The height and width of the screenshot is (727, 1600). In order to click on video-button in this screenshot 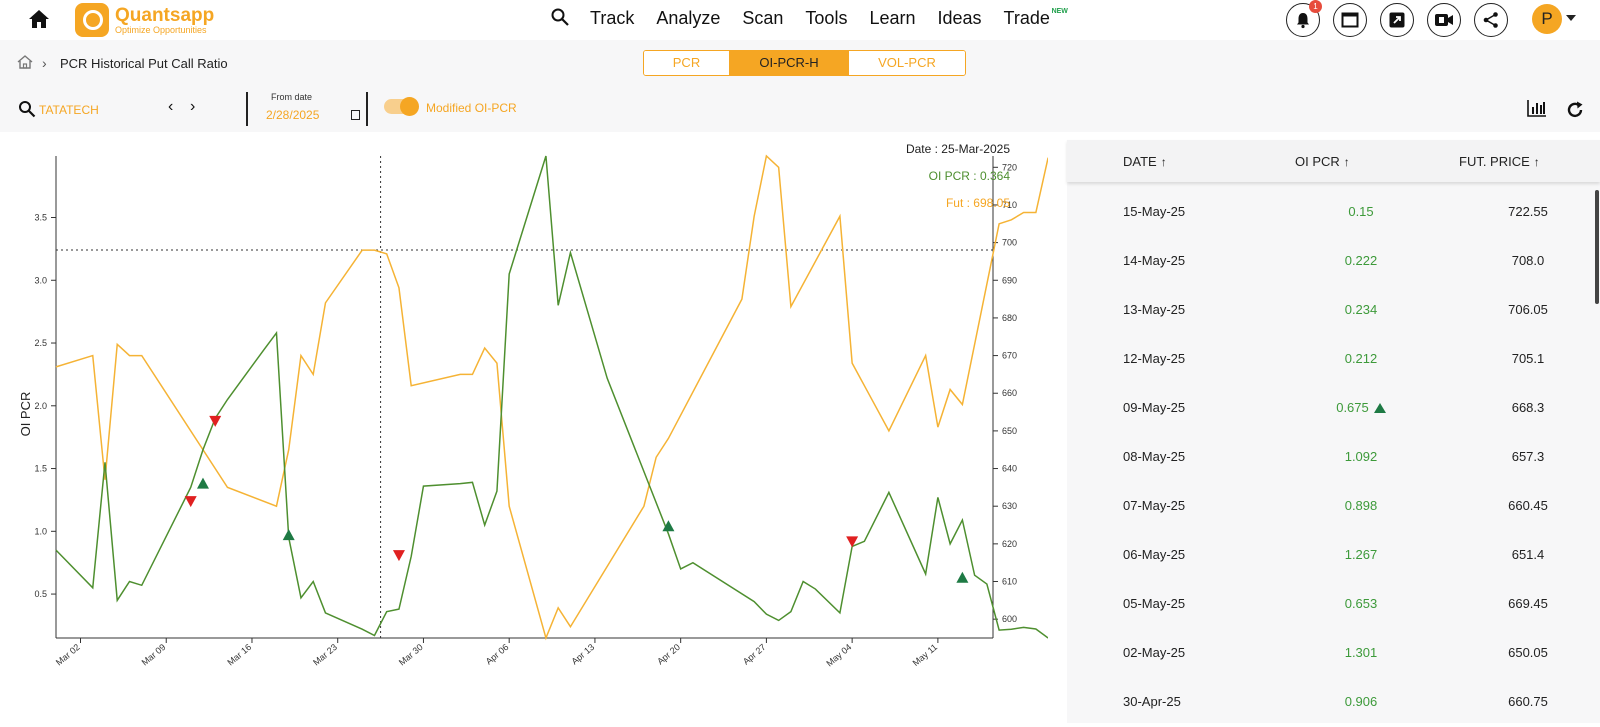, I will do `click(1444, 20)`.